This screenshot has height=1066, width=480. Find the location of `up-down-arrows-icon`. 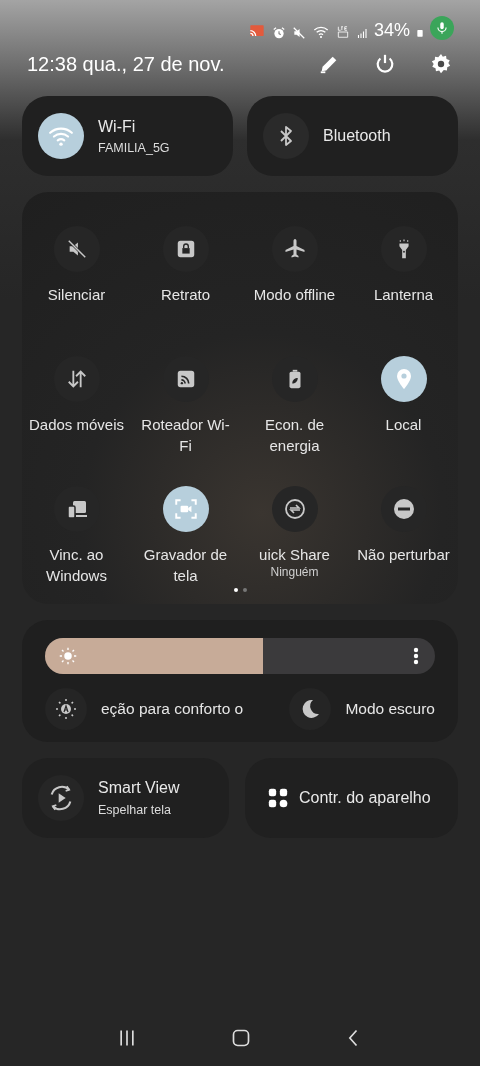

up-down-arrows-icon is located at coordinates (76, 379).